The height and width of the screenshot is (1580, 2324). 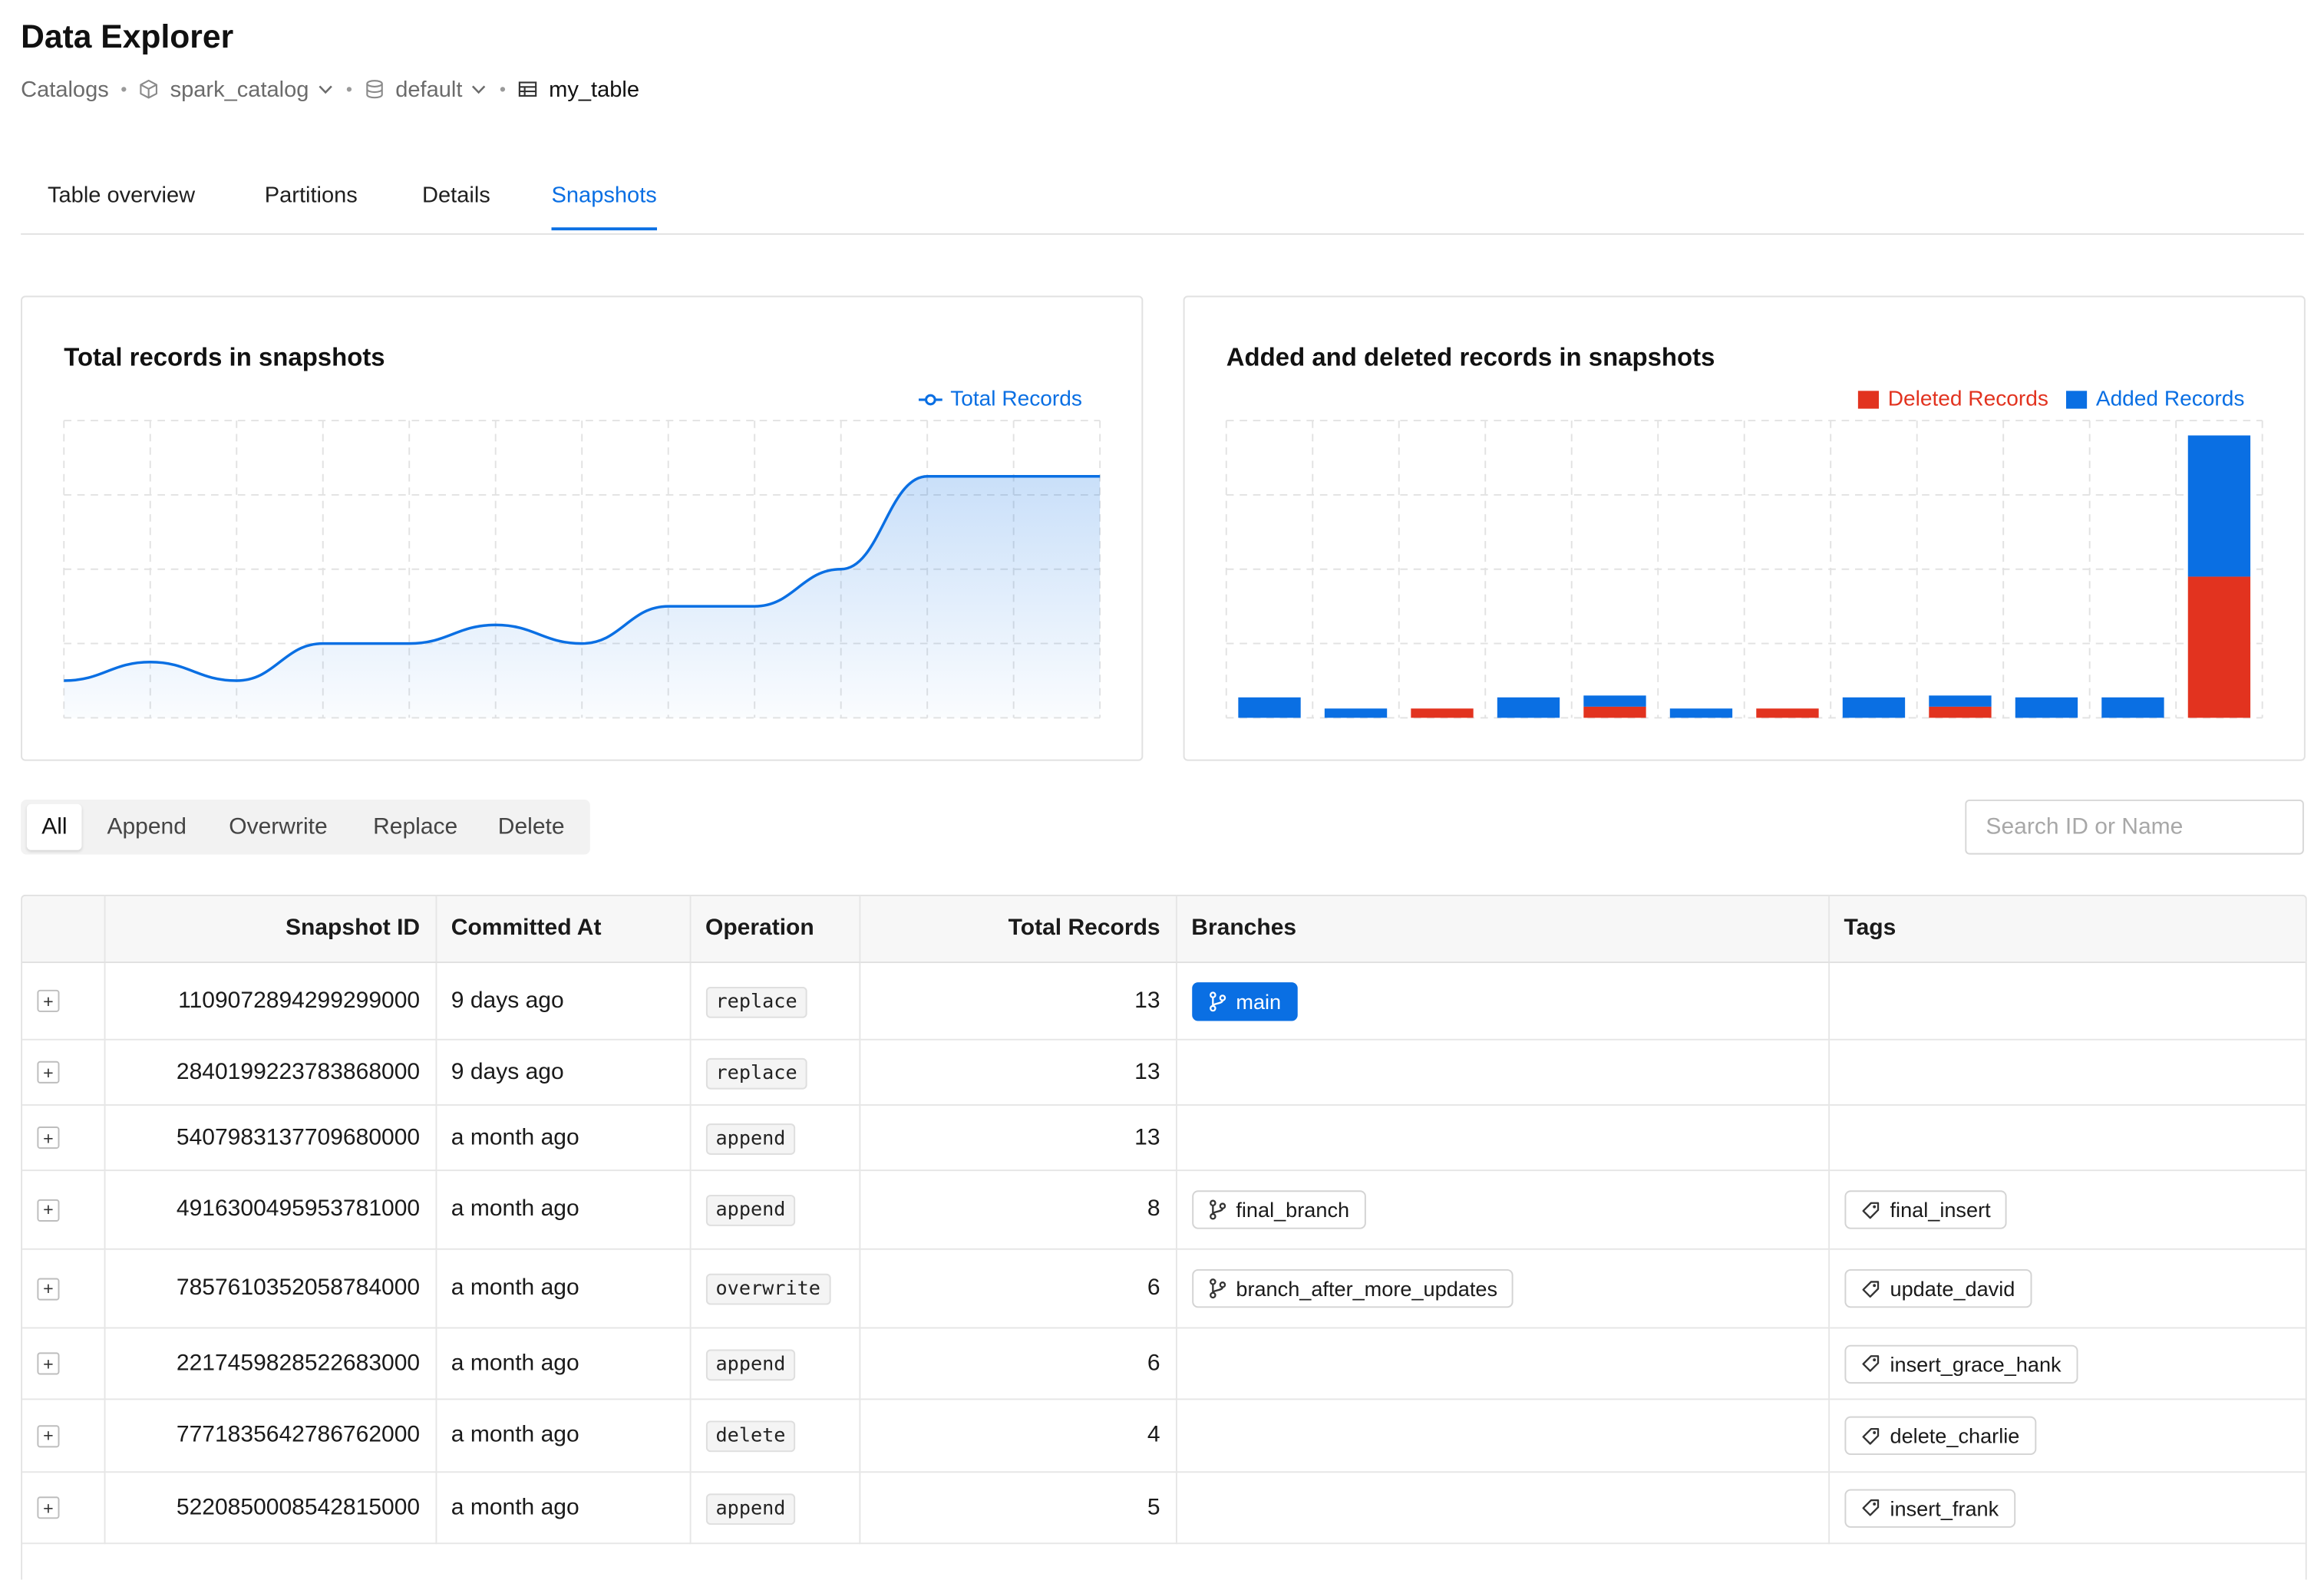 I want to click on column-header-committed-at: Committed At, so click(x=563, y=929).